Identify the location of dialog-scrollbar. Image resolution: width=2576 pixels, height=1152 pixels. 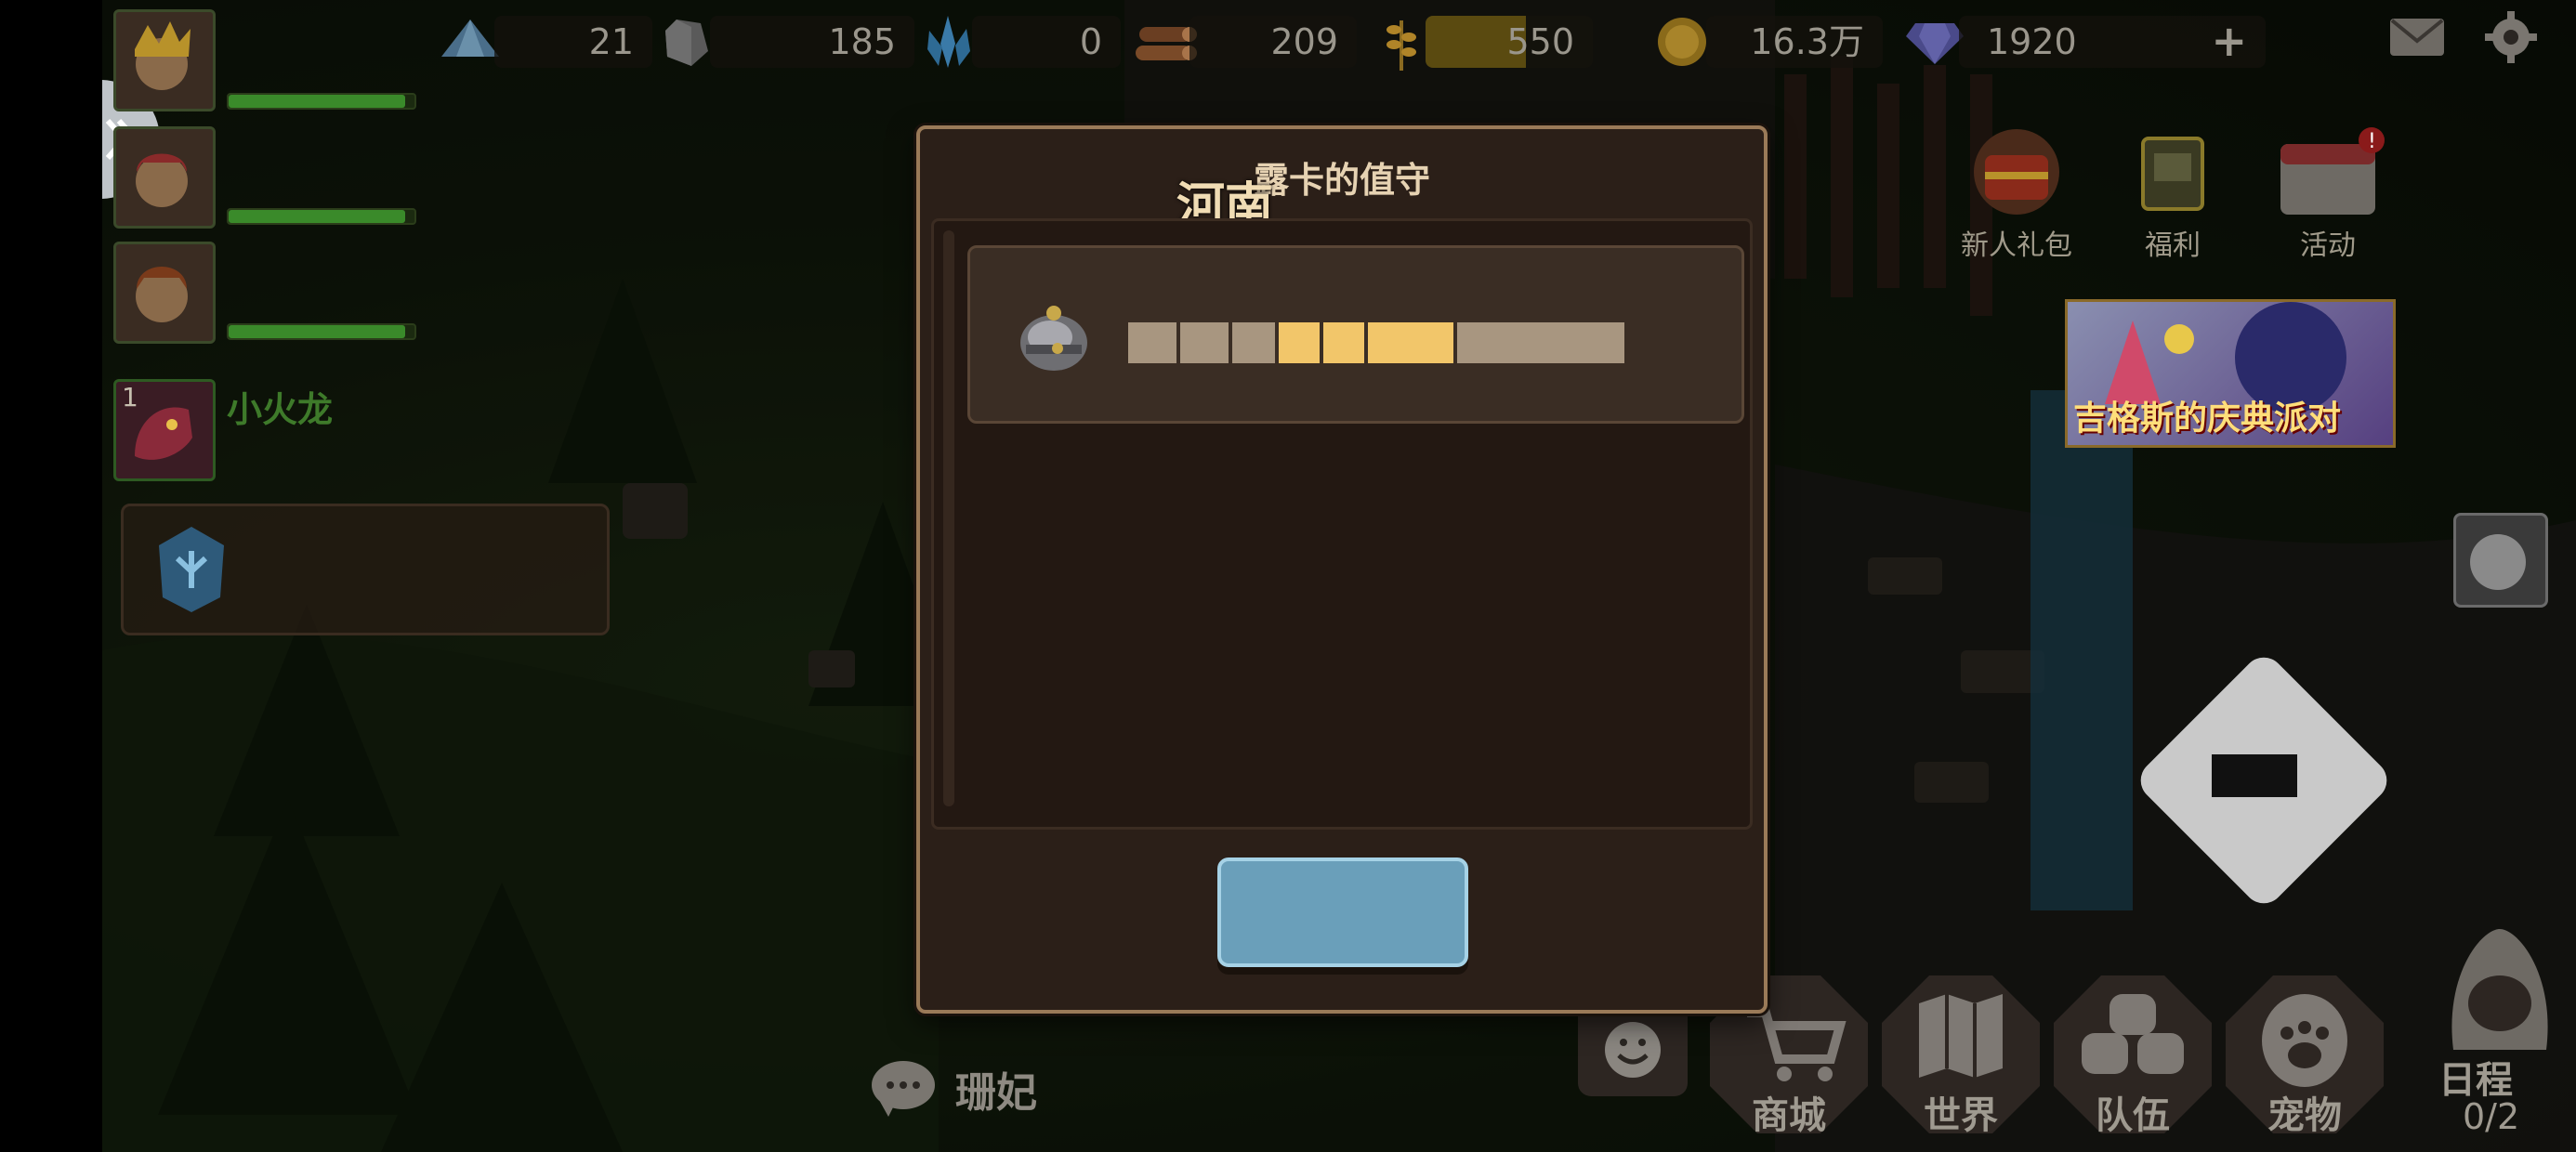
(948, 518).